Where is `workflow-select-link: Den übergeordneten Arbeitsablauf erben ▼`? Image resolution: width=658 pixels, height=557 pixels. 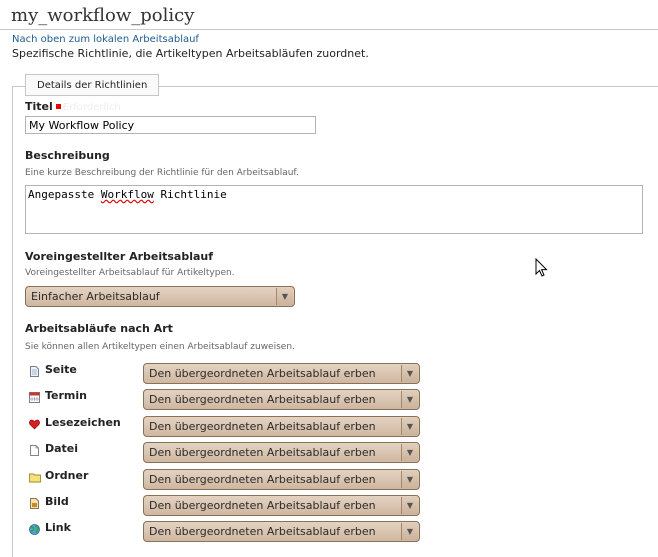 workflow-select-link: Den übergeordneten Arbeitsablauf erben ▼ is located at coordinates (281, 531).